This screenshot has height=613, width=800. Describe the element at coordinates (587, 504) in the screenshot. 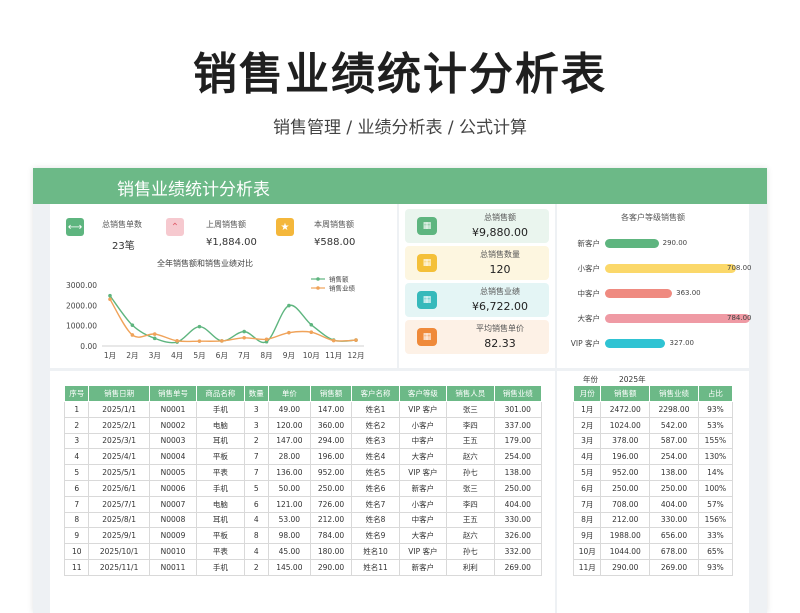

I see `table-cell: 7月` at that location.